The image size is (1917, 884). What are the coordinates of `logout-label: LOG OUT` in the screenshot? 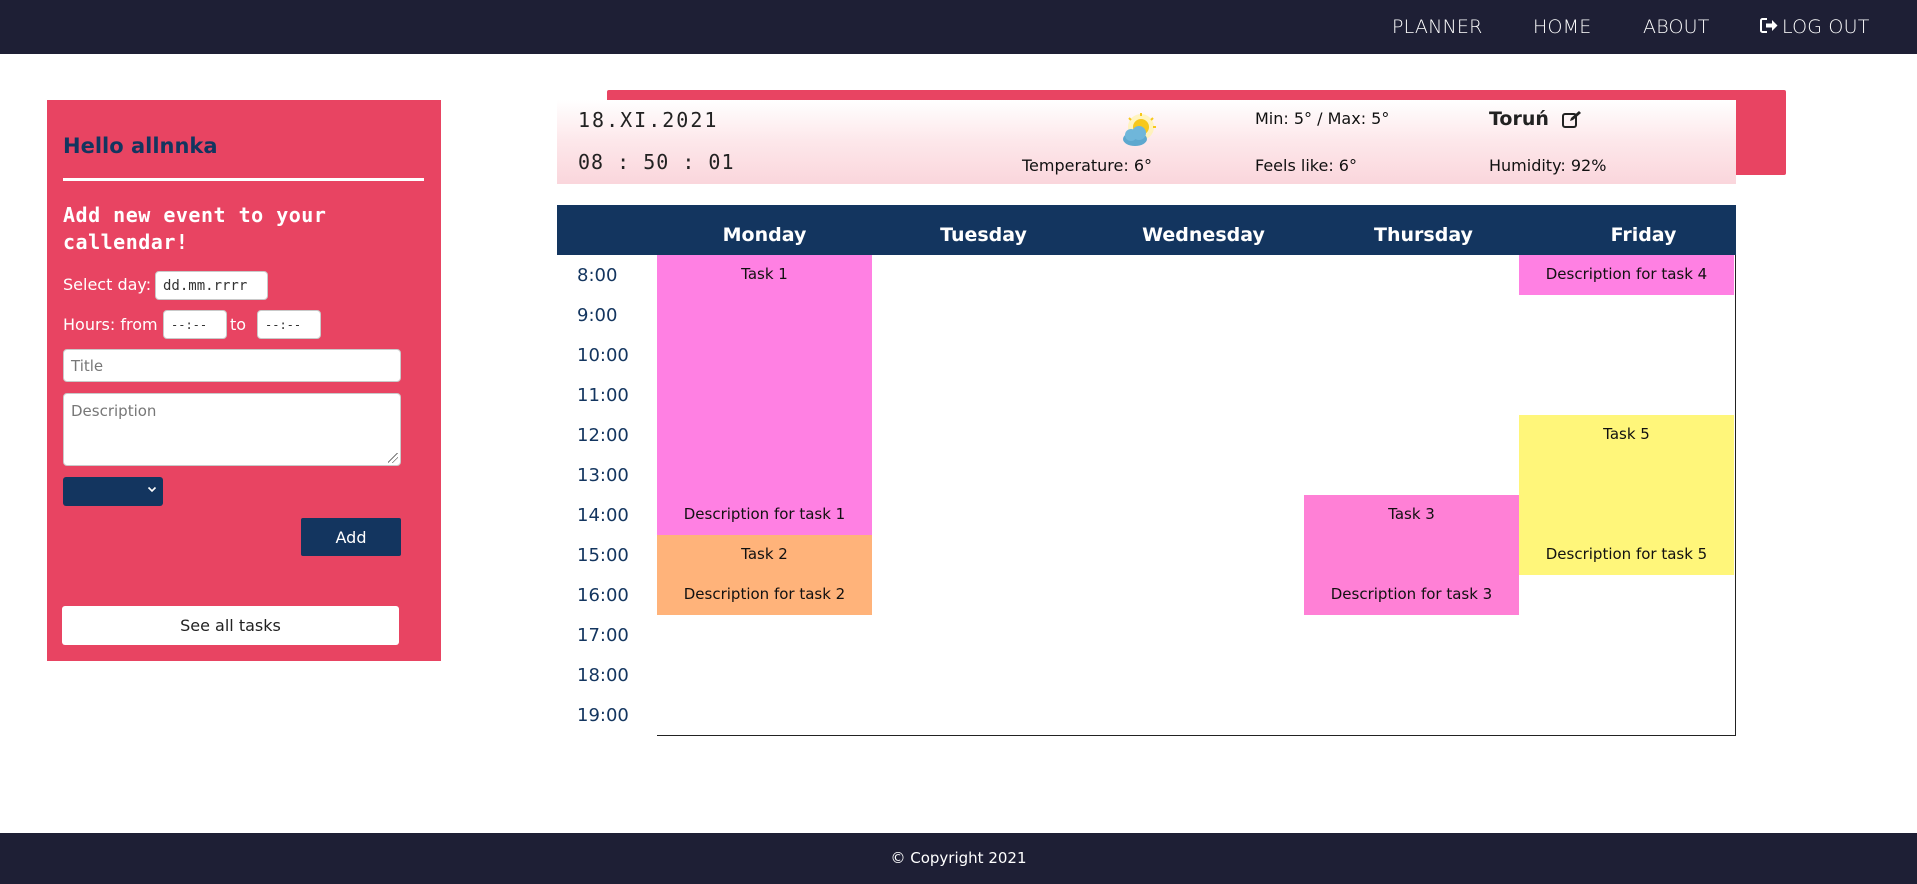 It's located at (1826, 27).